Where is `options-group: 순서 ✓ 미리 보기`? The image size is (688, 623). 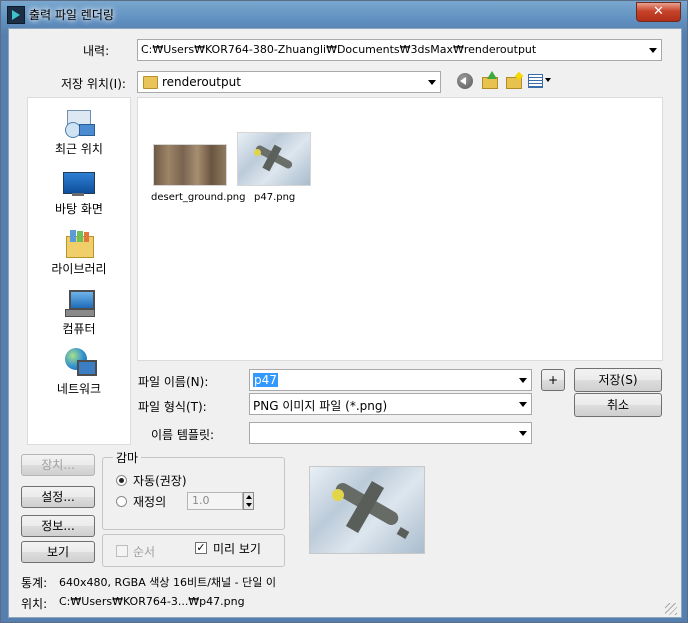 options-group: 순서 ✓ 미리 보기 is located at coordinates (193, 550).